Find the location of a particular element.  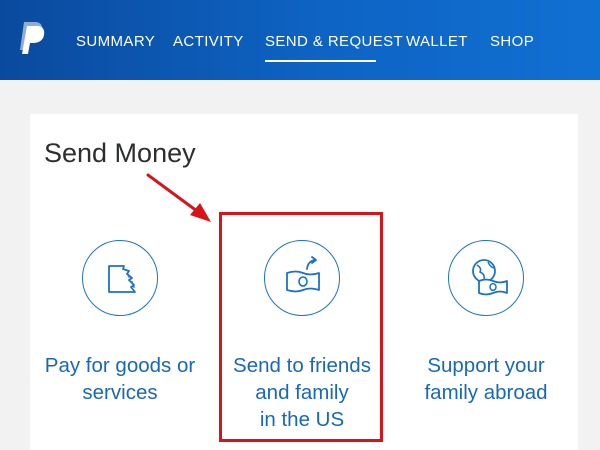

option-label: Support your family abroad is located at coordinates (486, 379).